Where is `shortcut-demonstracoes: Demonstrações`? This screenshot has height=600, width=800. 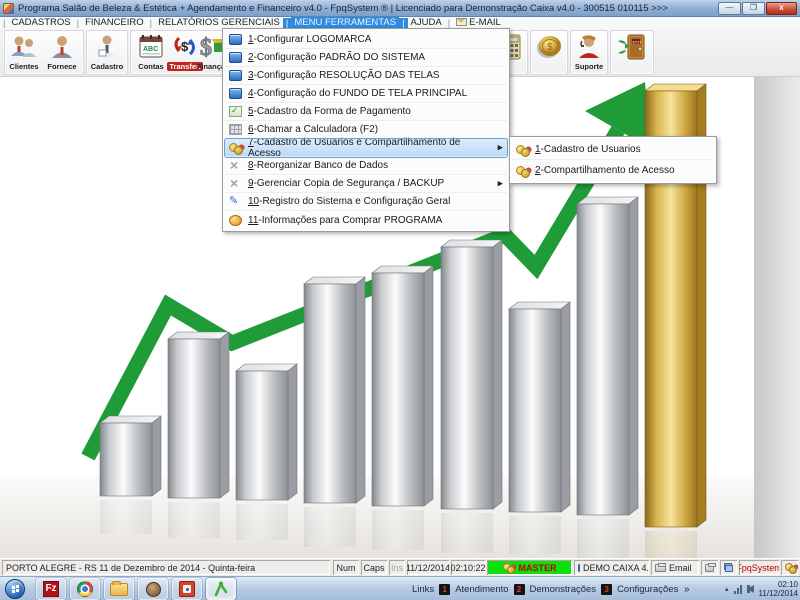 shortcut-demonstracoes: Demonstrações is located at coordinates (563, 589).